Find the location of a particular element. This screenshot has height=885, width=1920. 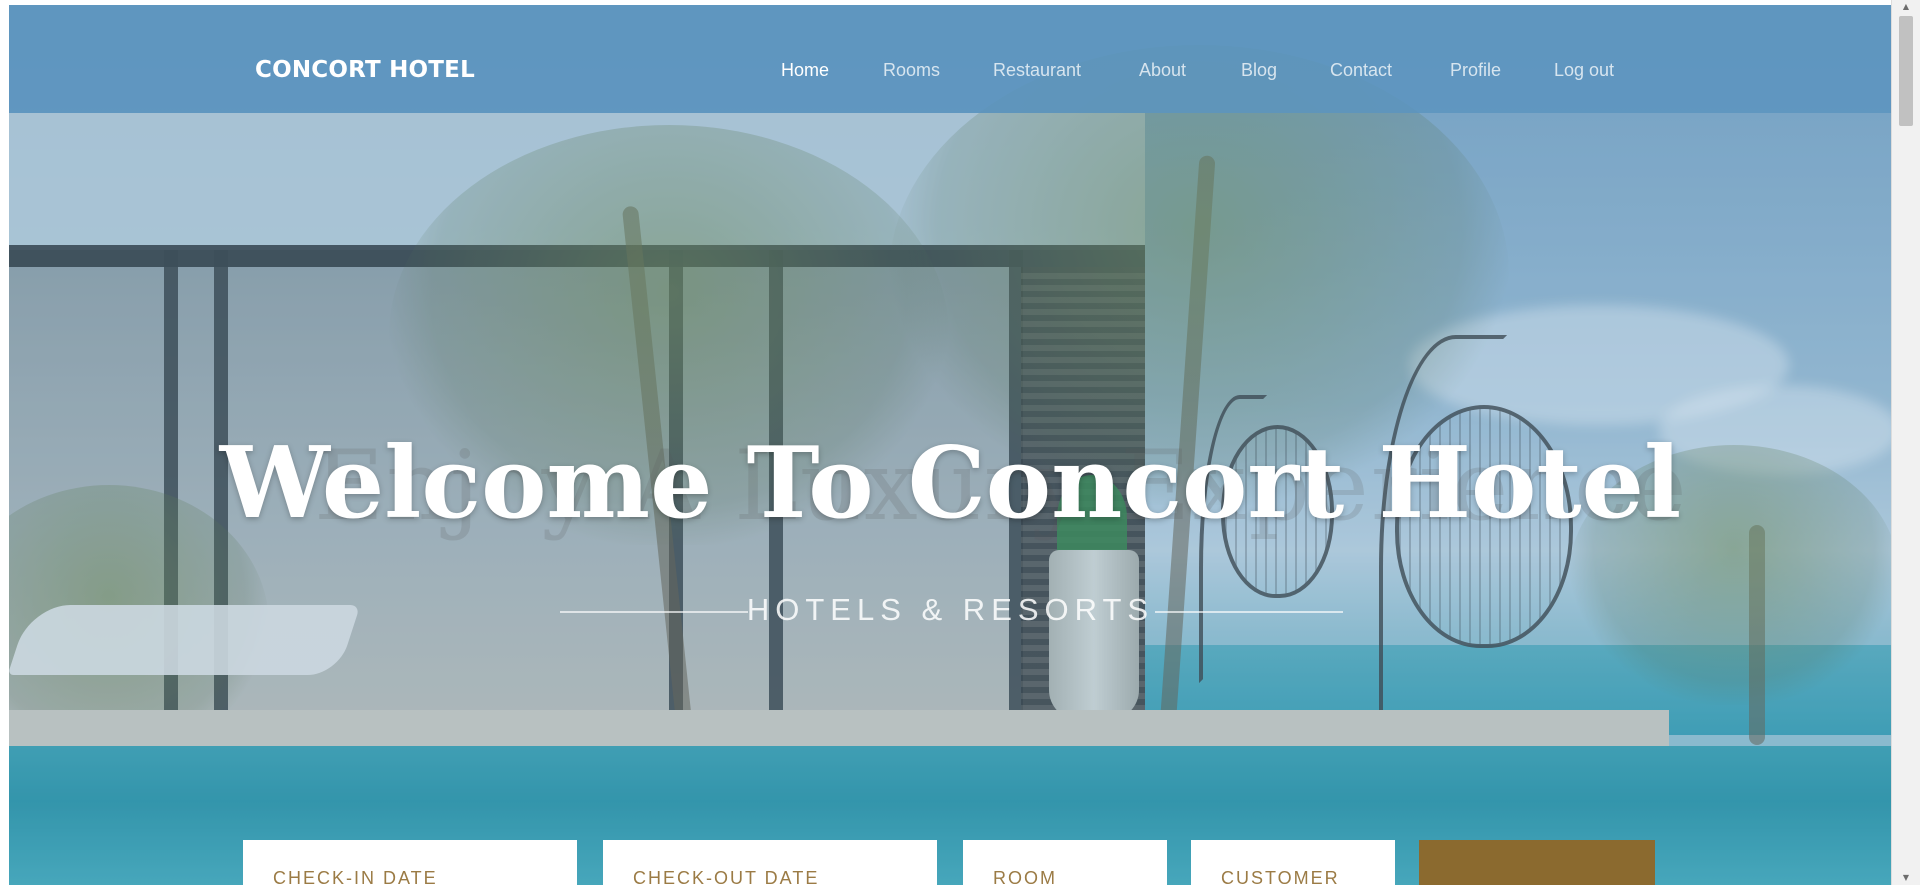

hero-subtitle: HOTELS & RESORTS is located at coordinates (950, 609).